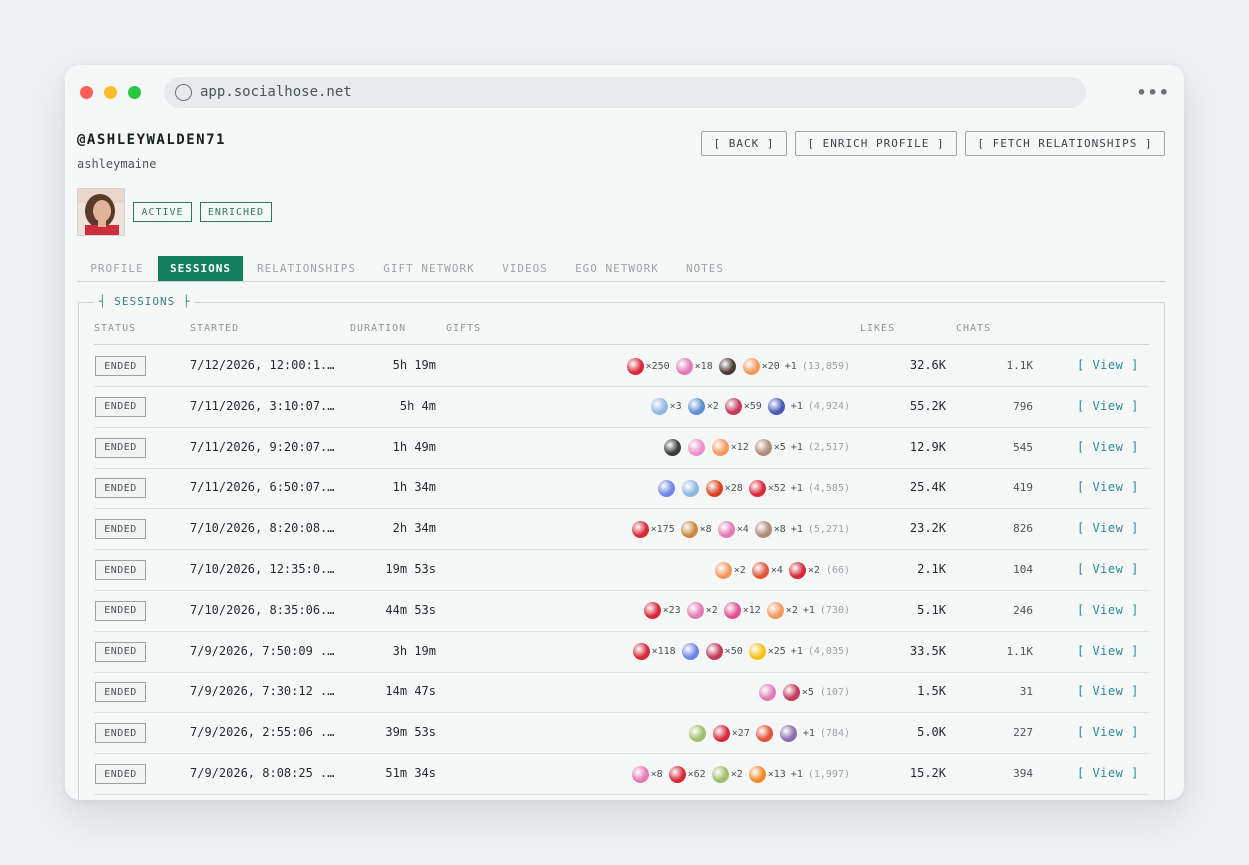 The height and width of the screenshot is (865, 1249). I want to click on tab-gift-network: GIFT NETWORK, so click(429, 268).